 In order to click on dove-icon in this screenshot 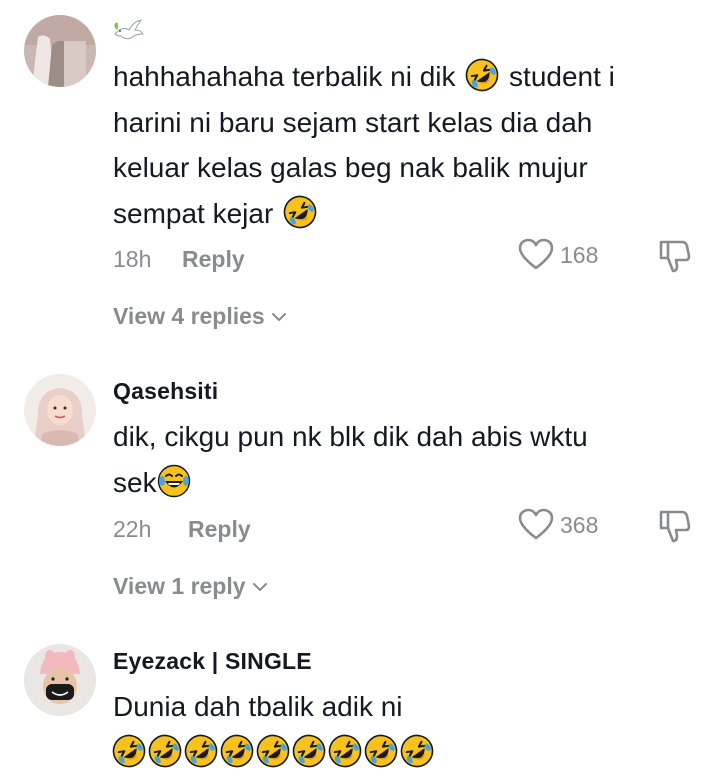, I will do `click(129, 33)`.